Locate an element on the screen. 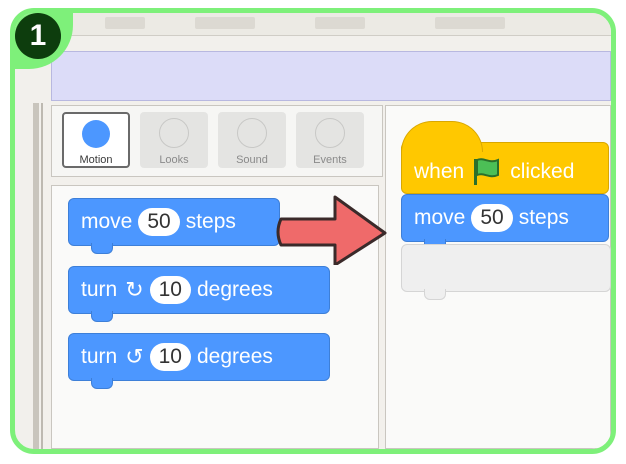 This screenshot has height=464, width=626. category-looks: Looks is located at coordinates (174, 140).